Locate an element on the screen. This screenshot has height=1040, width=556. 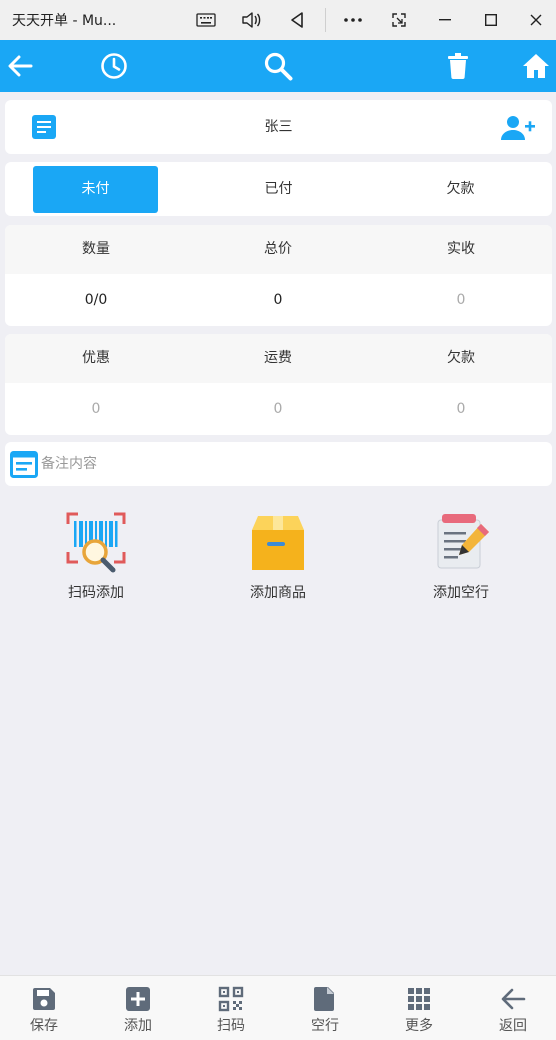
app-toolbar is located at coordinates (278, 66).